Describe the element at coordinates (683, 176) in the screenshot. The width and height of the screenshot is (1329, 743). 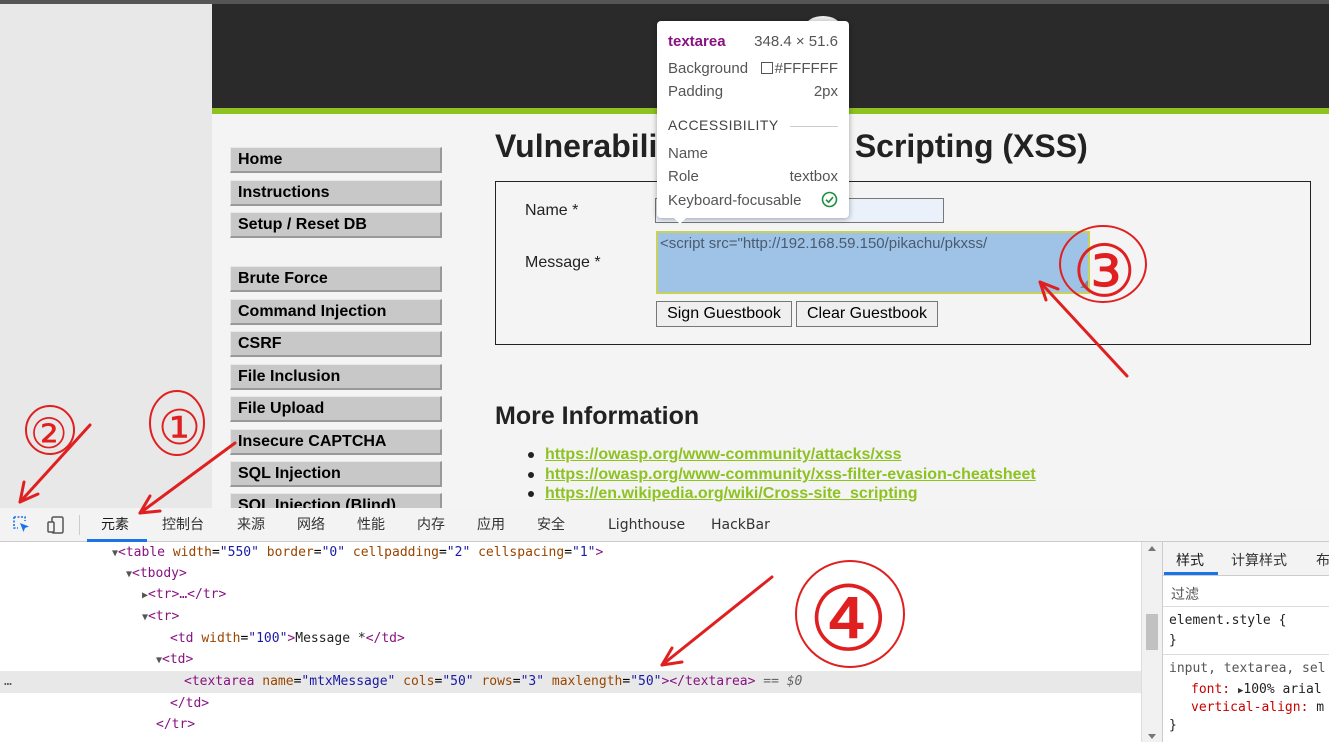
I see `tooltip-role-label: Role` at that location.